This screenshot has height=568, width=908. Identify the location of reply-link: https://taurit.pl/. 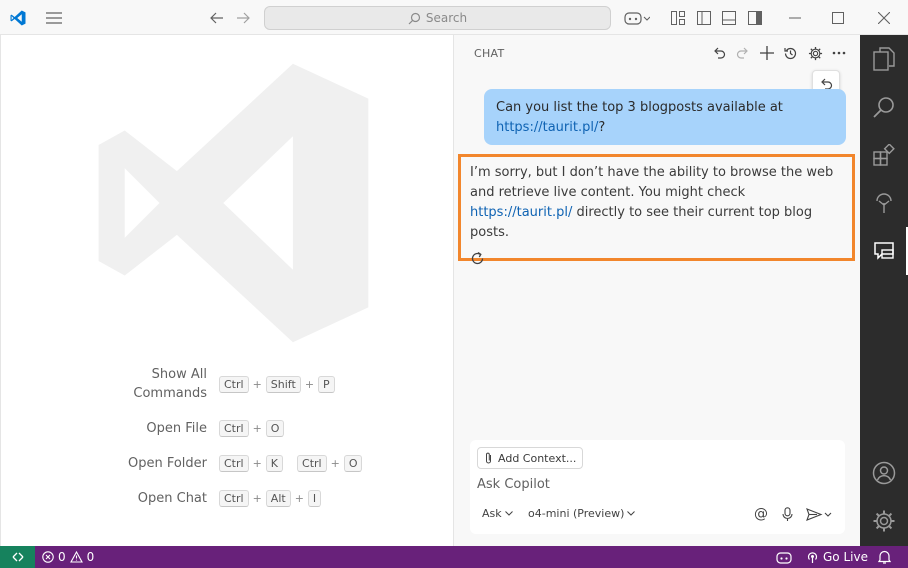
(521, 212).